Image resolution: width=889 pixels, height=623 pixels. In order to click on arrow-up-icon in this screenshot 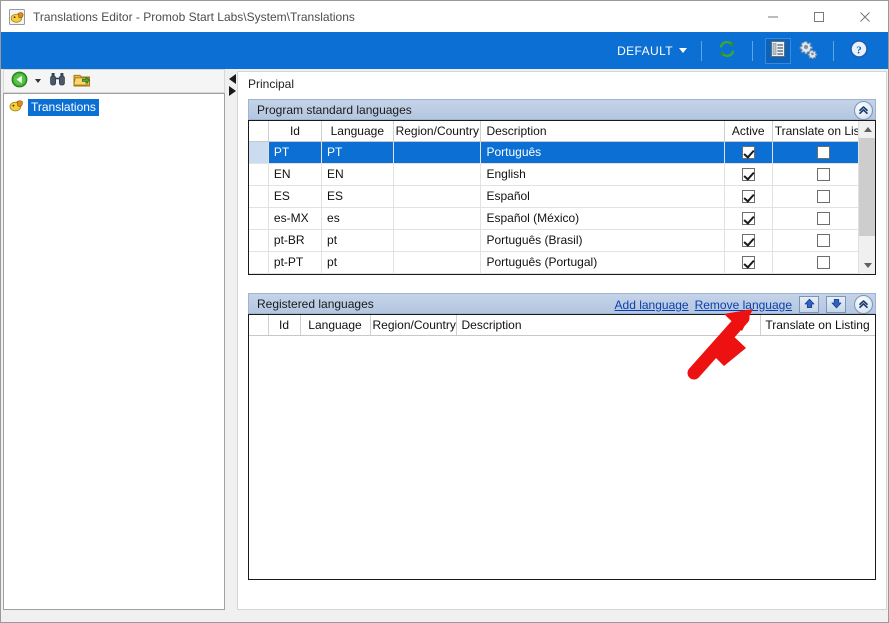, I will do `click(809, 305)`.